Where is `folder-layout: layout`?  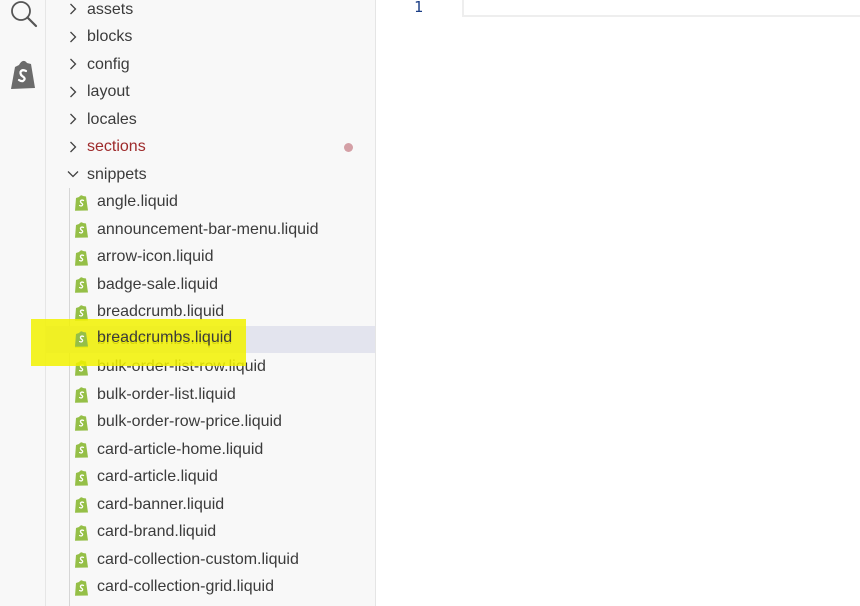 folder-layout: layout is located at coordinates (210, 92).